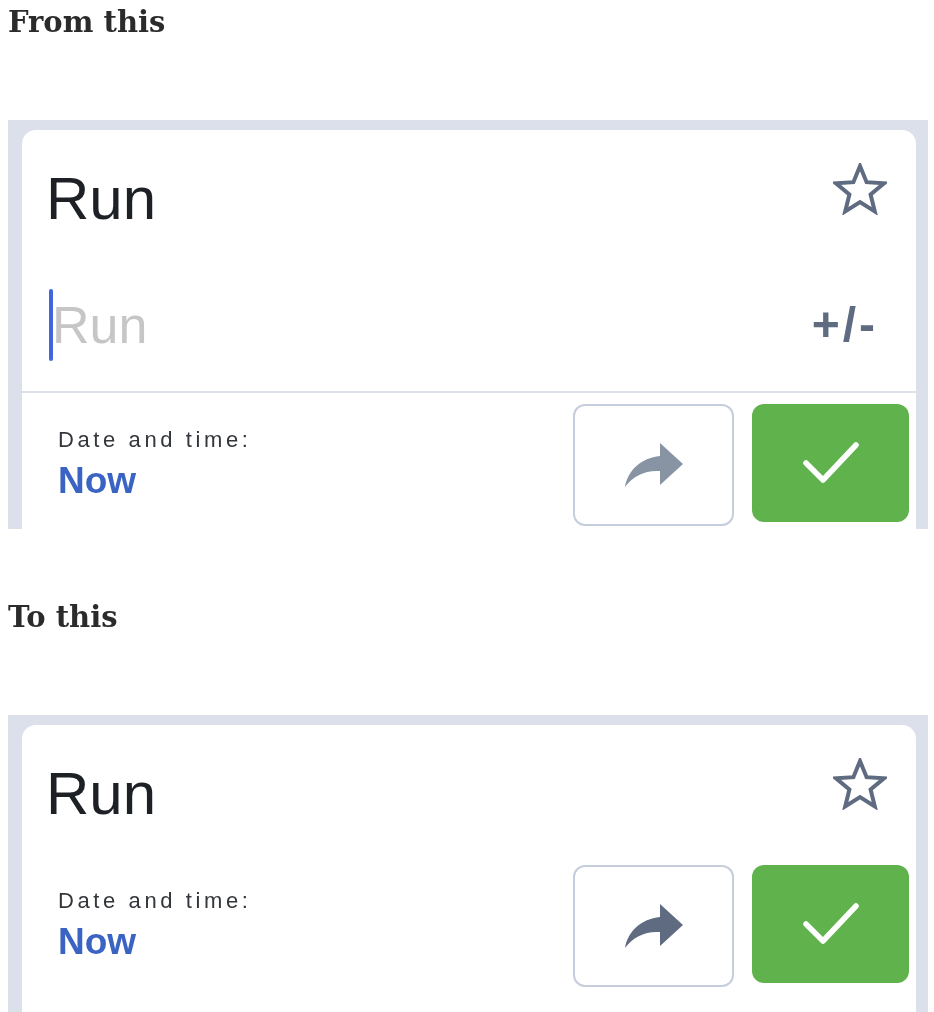 This screenshot has height=1012, width=934. What do you see at coordinates (844, 325) in the screenshot?
I see `sign-toggle: +/-` at bounding box center [844, 325].